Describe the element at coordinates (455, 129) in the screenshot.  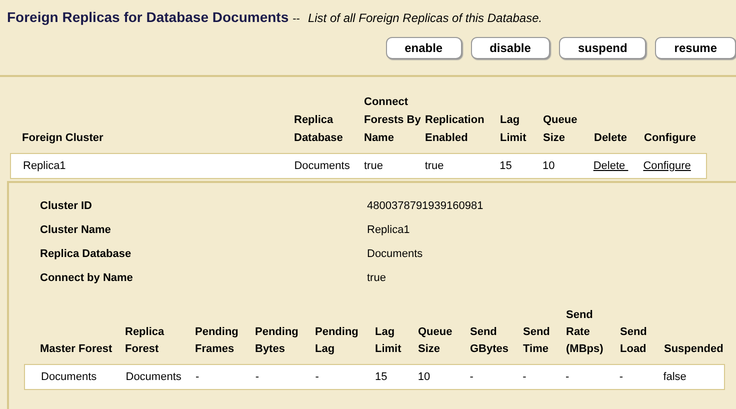
I see `column-header: Replication Enabled` at that location.